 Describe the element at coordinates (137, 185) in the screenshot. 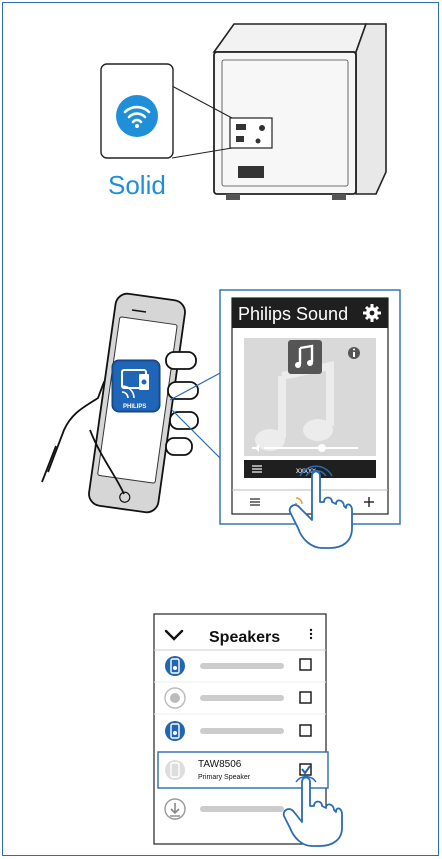

I see `mode-label: Solid` at that location.